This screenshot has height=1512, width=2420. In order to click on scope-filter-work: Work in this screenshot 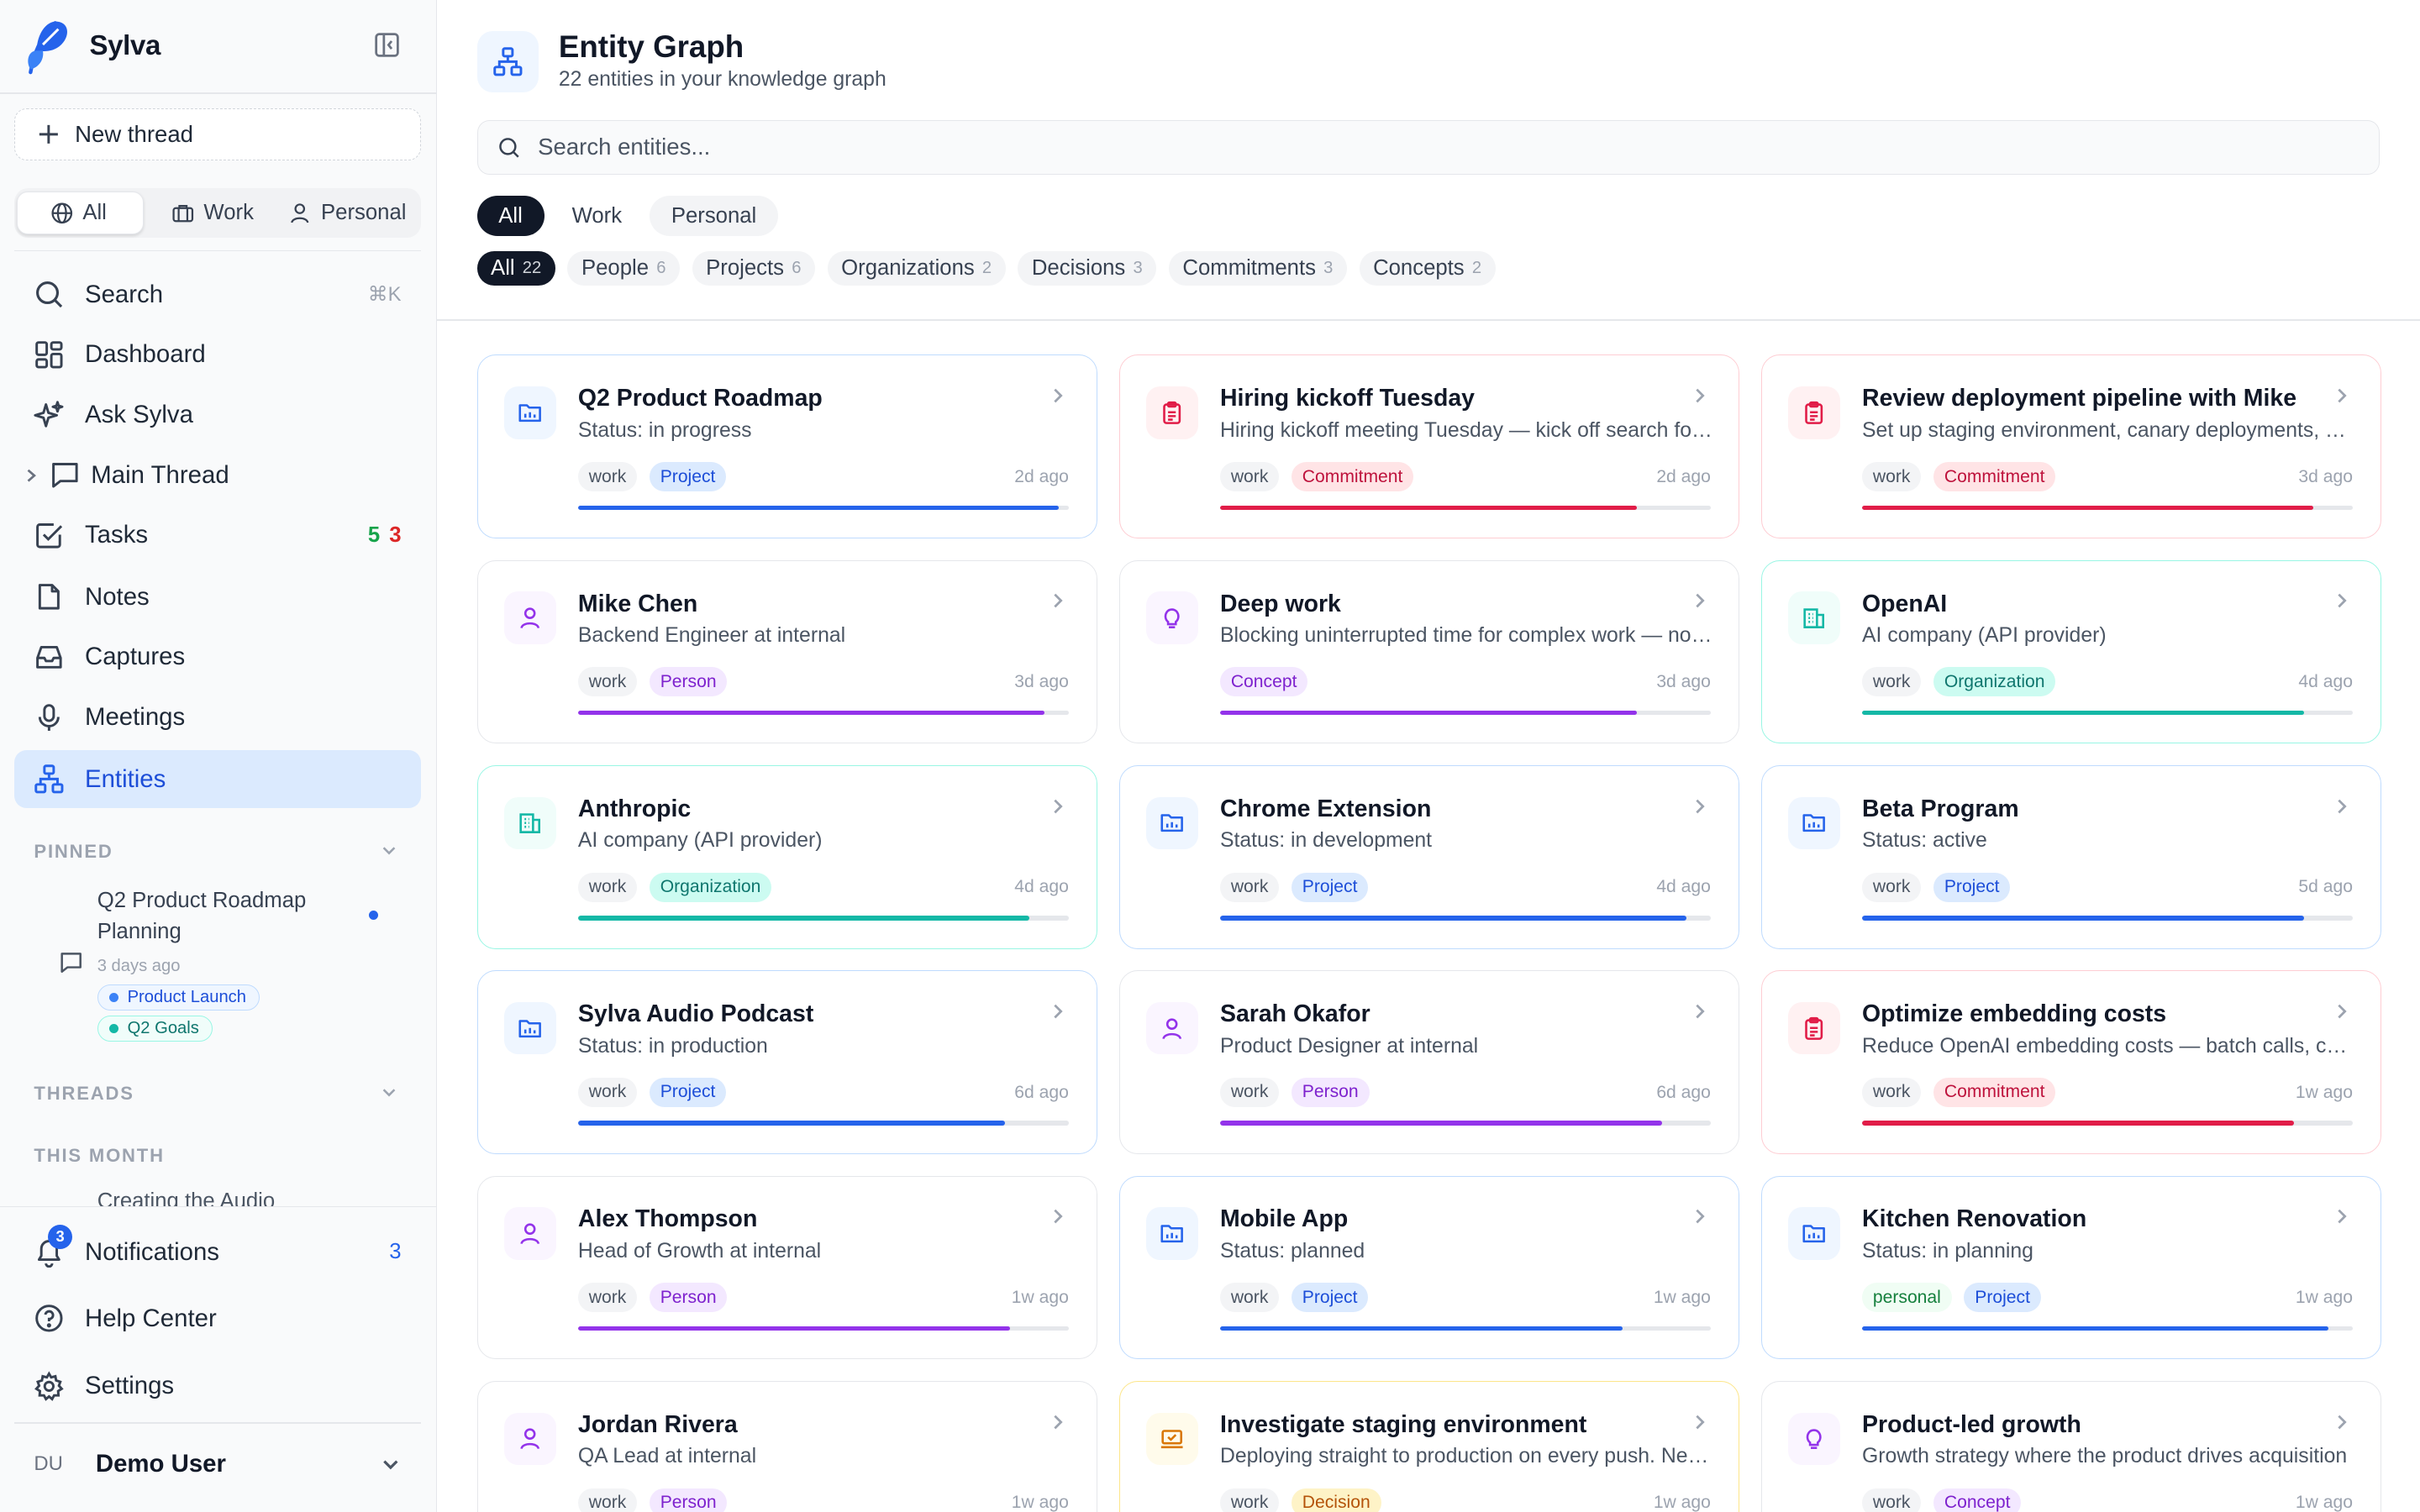, I will do `click(597, 216)`.